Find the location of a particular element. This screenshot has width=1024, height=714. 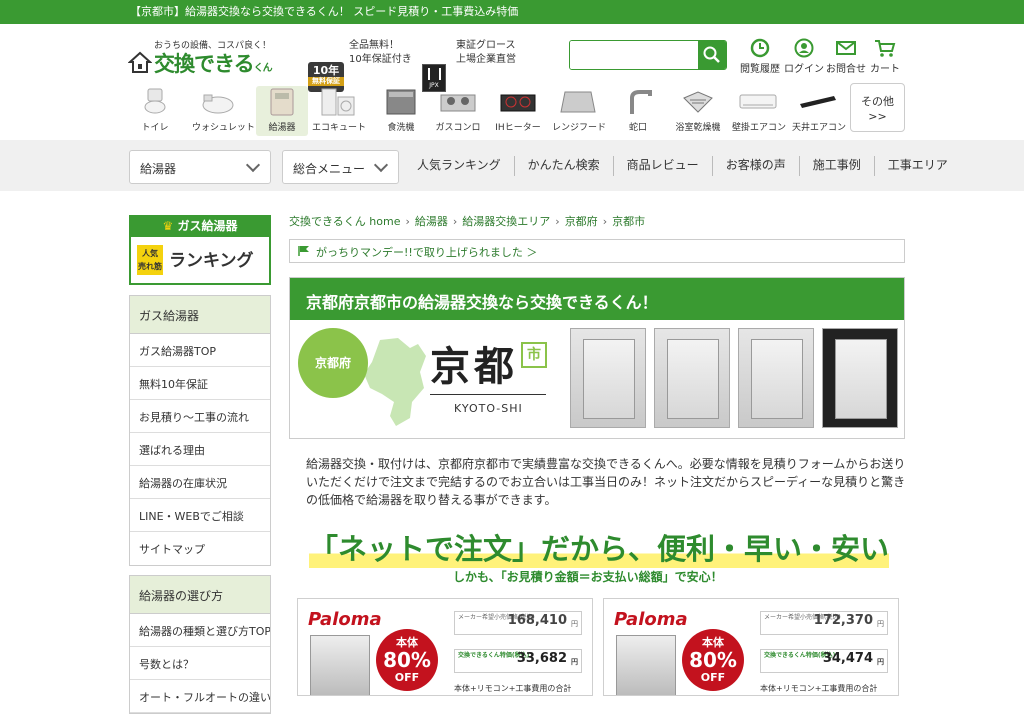

nav-links: 人気ランキング かんたん検索 商品レビュー お客様の声 施工事例 工事エリア is located at coordinates (682, 166).